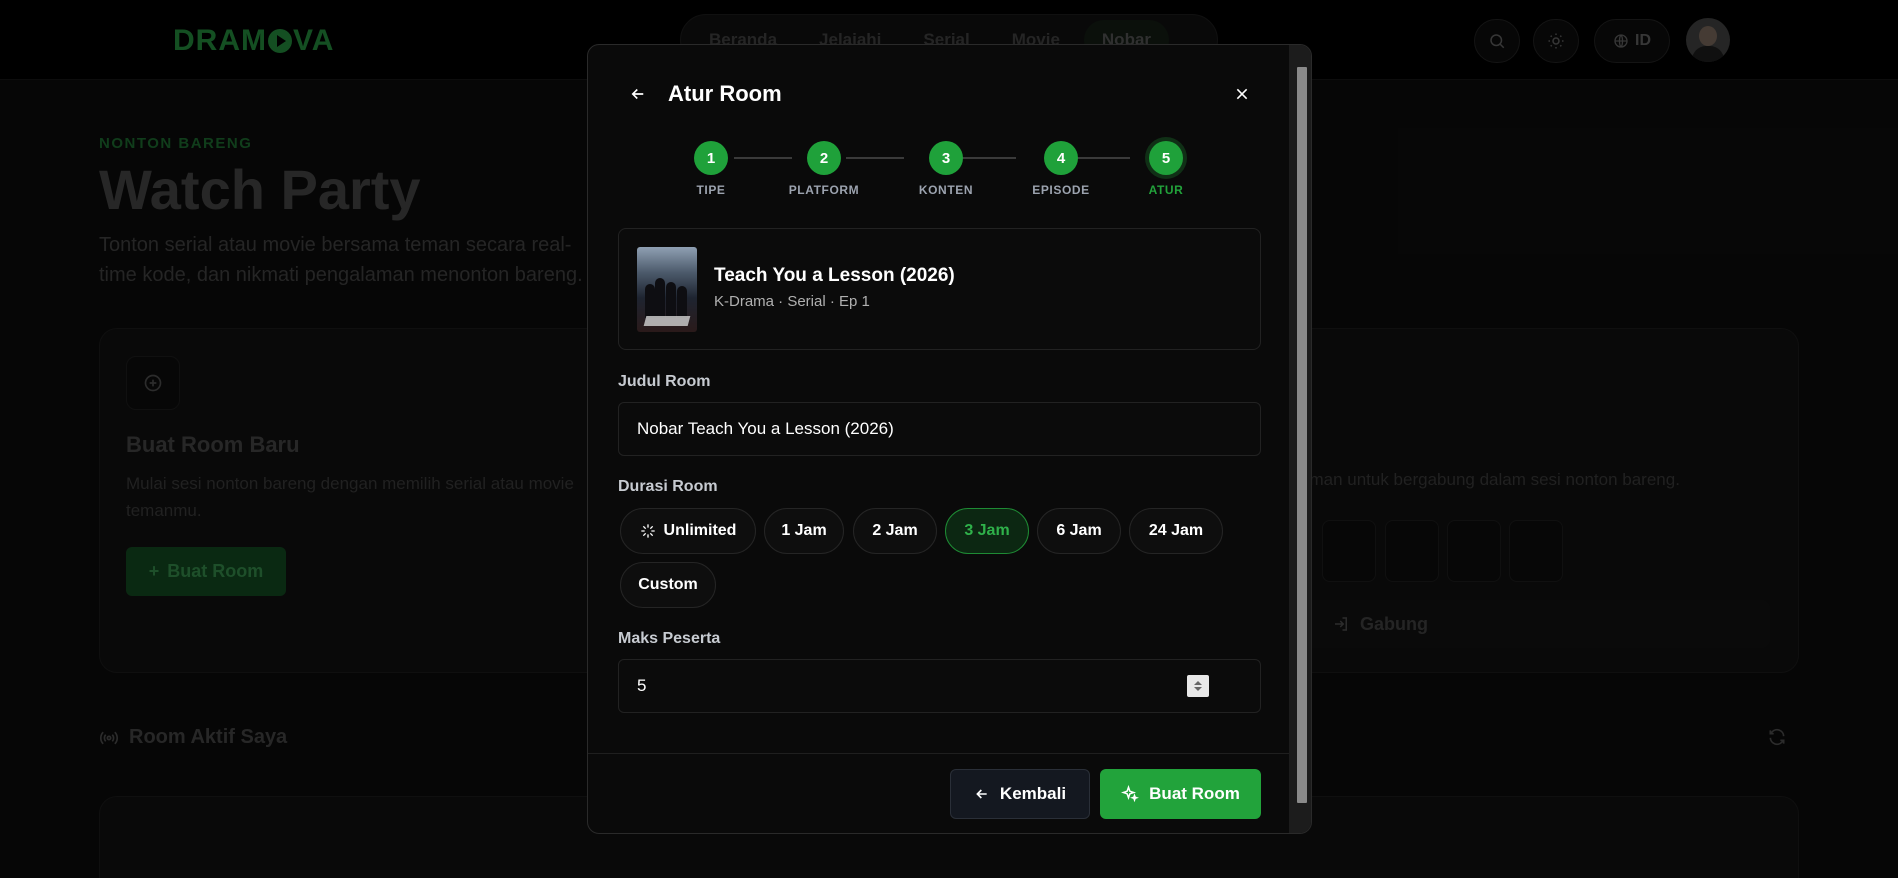  I want to click on step-label: ATUR, so click(1166, 190).